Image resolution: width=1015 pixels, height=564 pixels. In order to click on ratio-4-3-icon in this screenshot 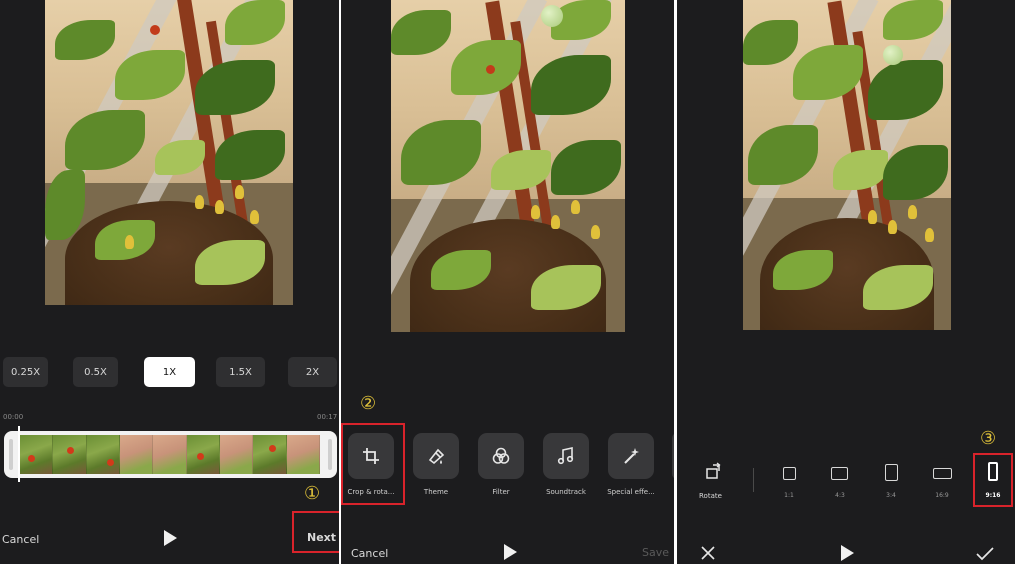, I will do `click(839, 473)`.